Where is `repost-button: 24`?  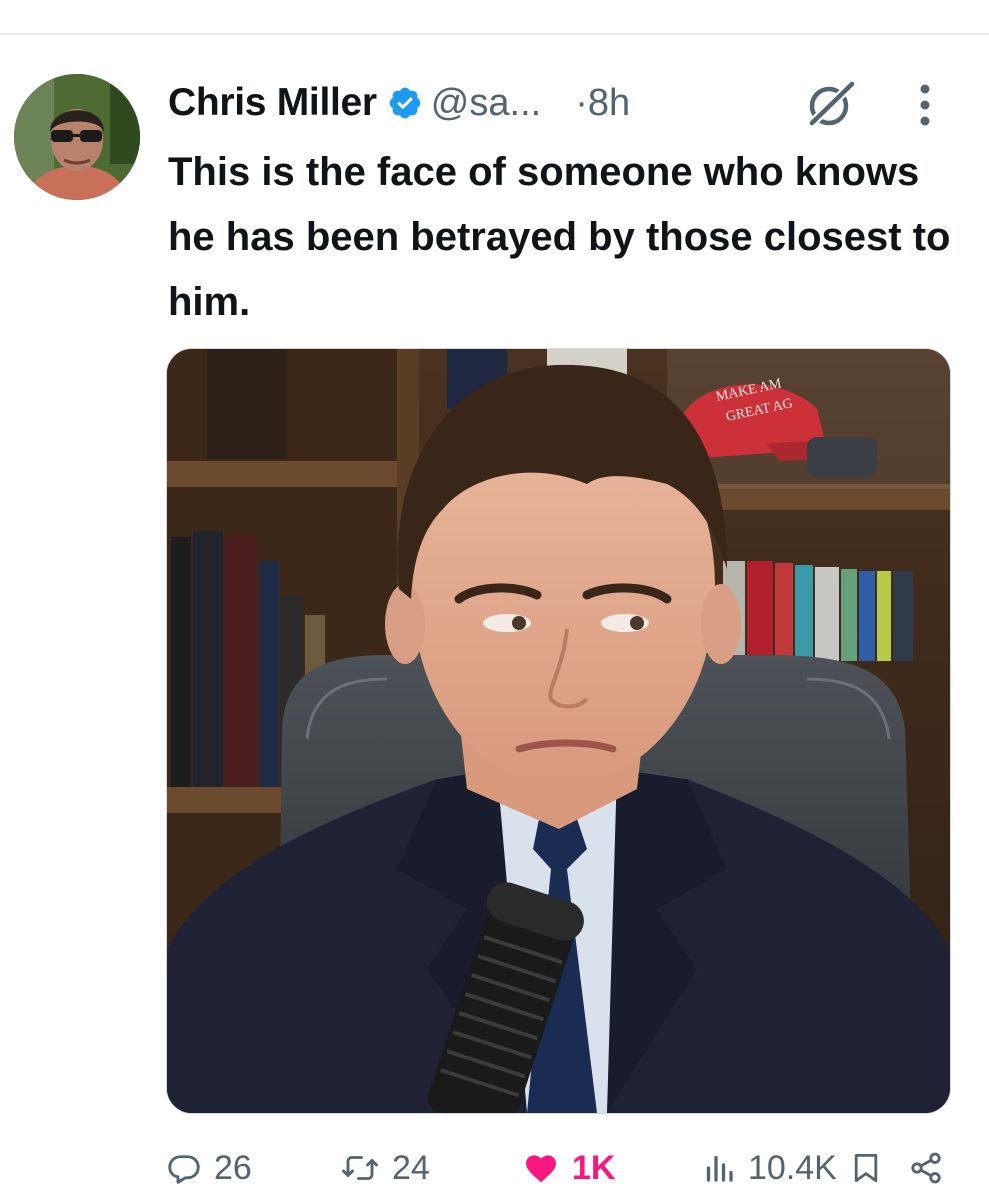
repost-button: 24 is located at coordinates (385, 1168).